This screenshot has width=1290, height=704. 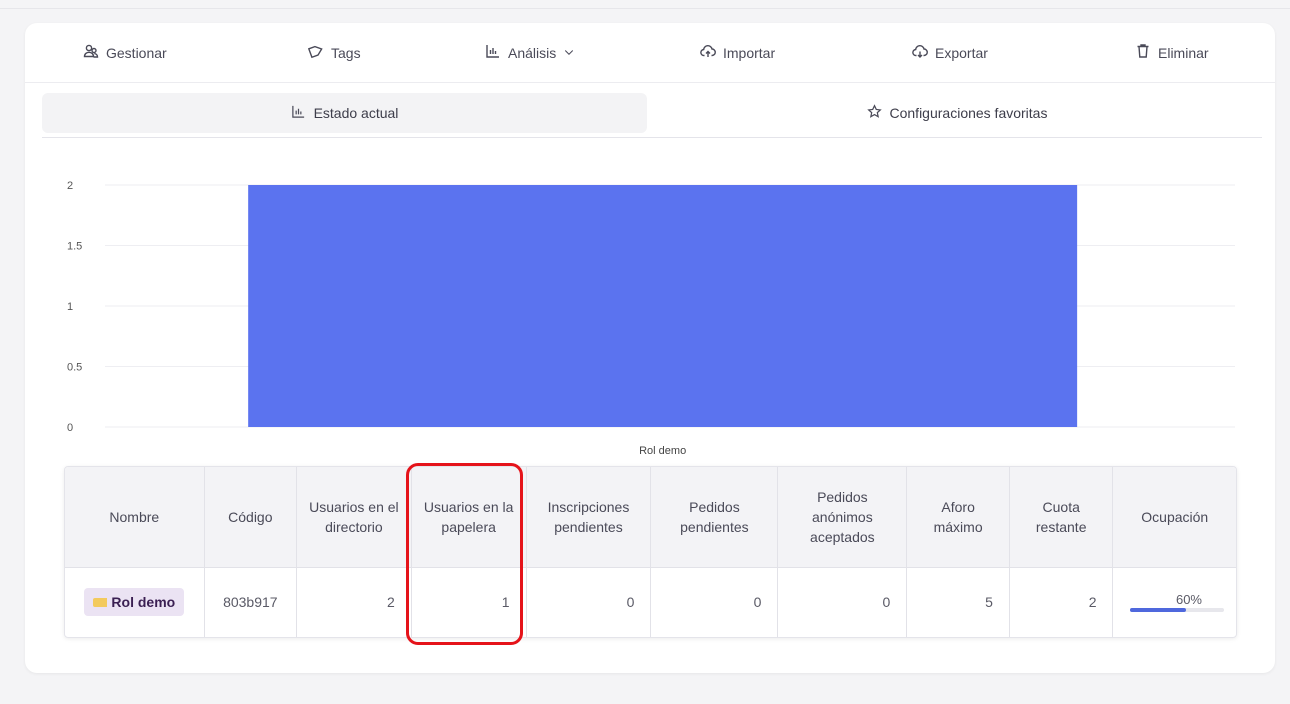 I want to click on tab-current-state: Estado actual, so click(x=344, y=113).